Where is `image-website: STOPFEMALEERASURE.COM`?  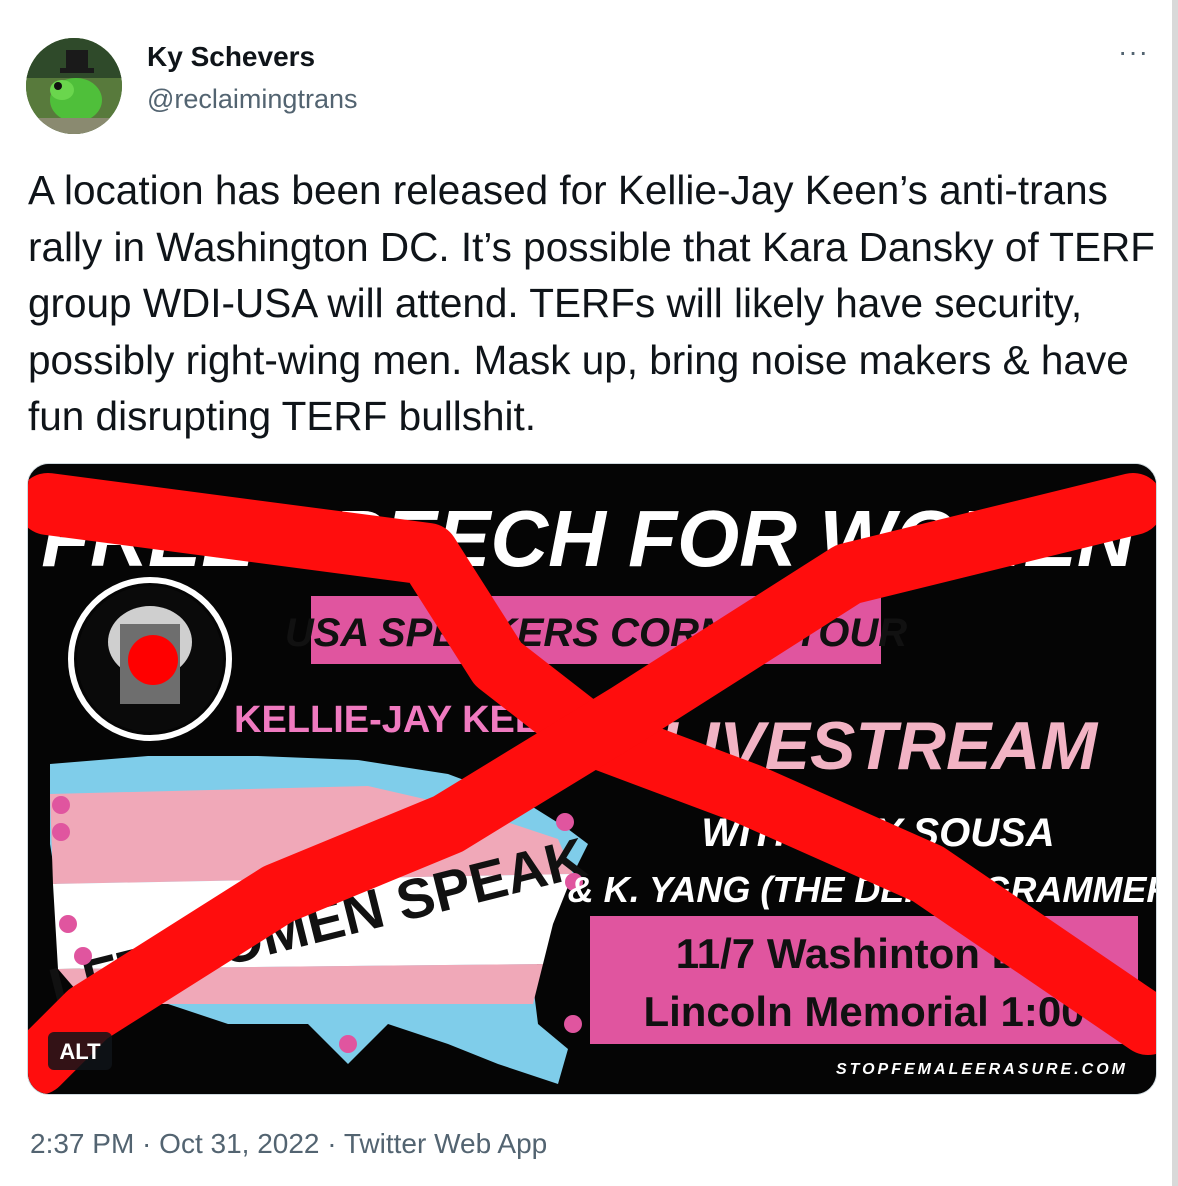
image-website: STOPFEMALEERASURE.COM is located at coordinates (982, 1069).